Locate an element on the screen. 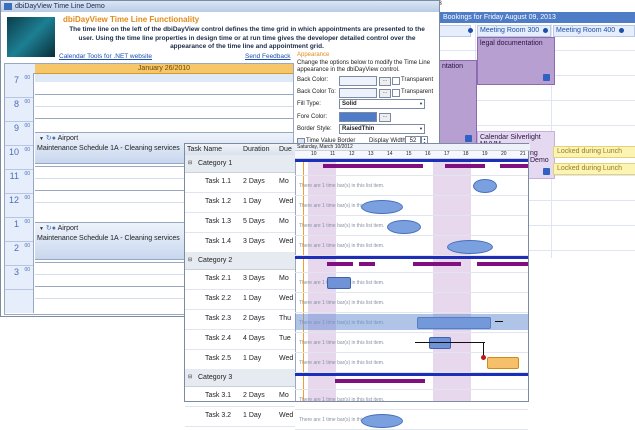 This screenshot has height=430, width=635. task-name: Task 1.4 is located at coordinates (218, 241).